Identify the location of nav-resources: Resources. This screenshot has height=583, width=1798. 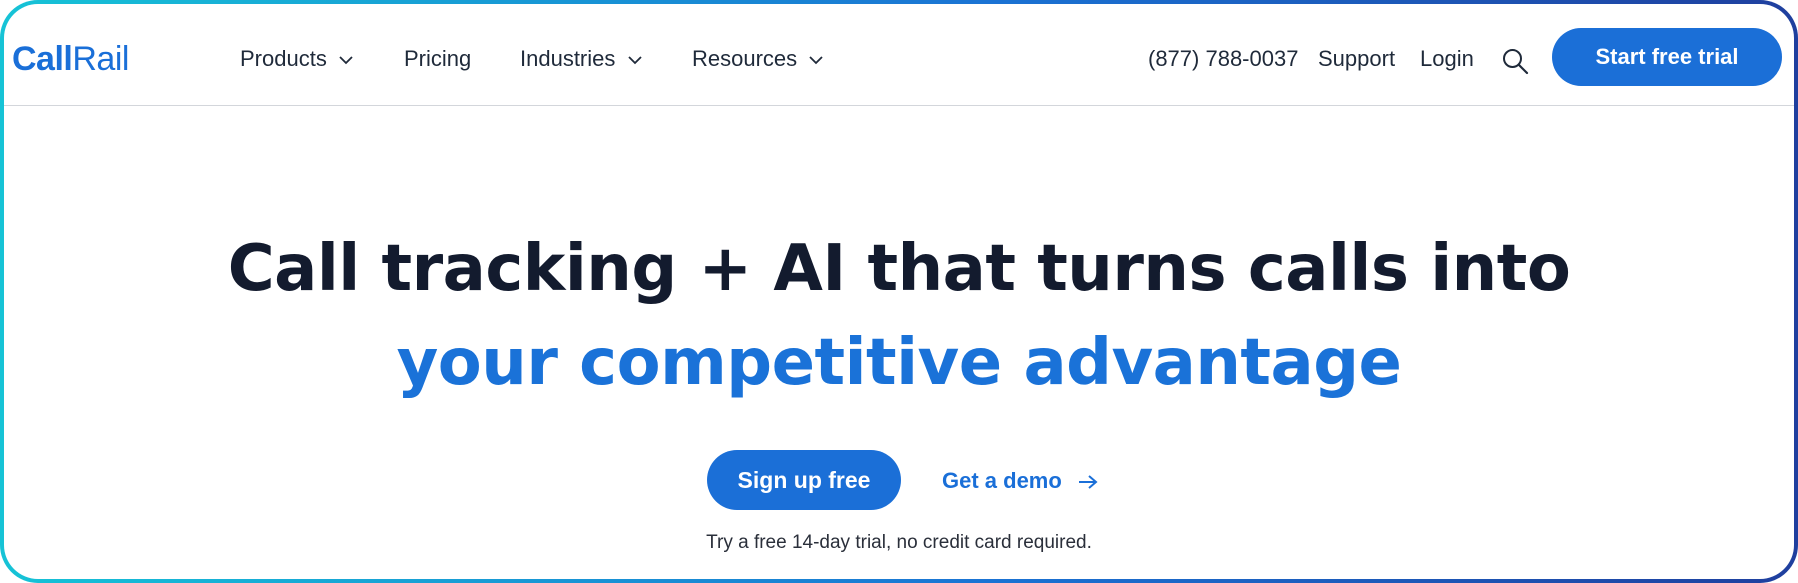
(757, 59).